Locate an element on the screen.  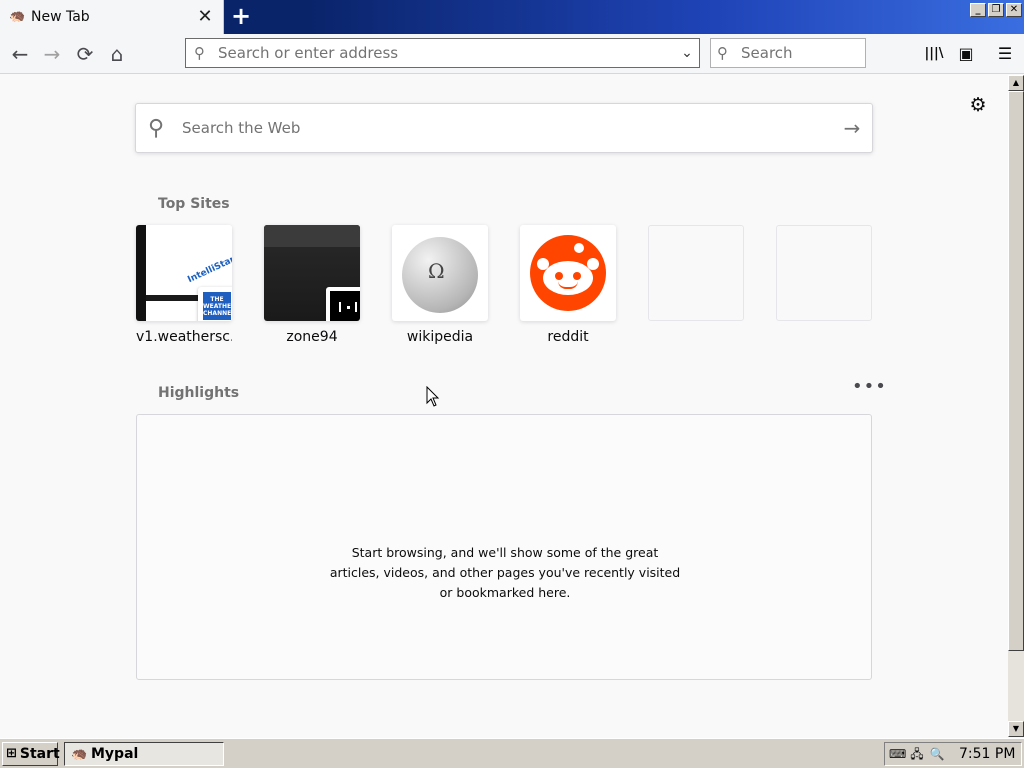
tab-title: New Tab is located at coordinates (60, 17).